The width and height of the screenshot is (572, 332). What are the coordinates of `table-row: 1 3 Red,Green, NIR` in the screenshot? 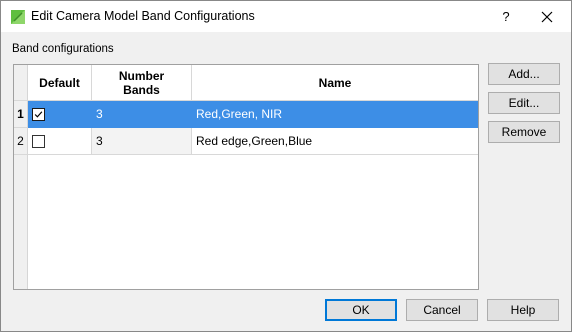 It's located at (246, 114).